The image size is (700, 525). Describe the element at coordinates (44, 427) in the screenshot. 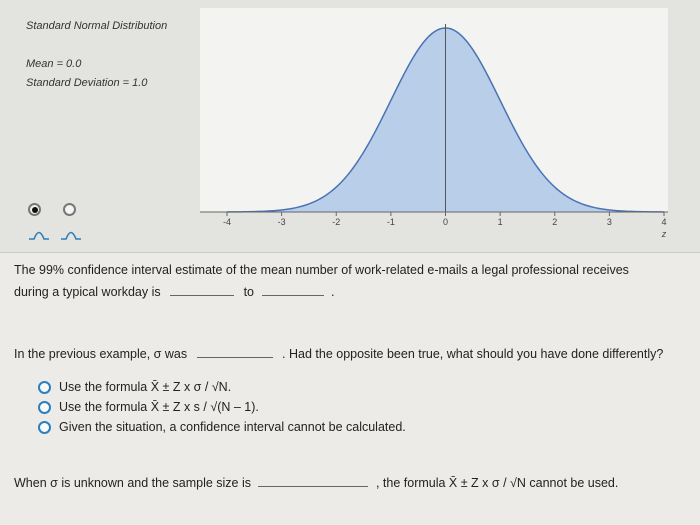

I see `q2-option-3-radio` at that location.